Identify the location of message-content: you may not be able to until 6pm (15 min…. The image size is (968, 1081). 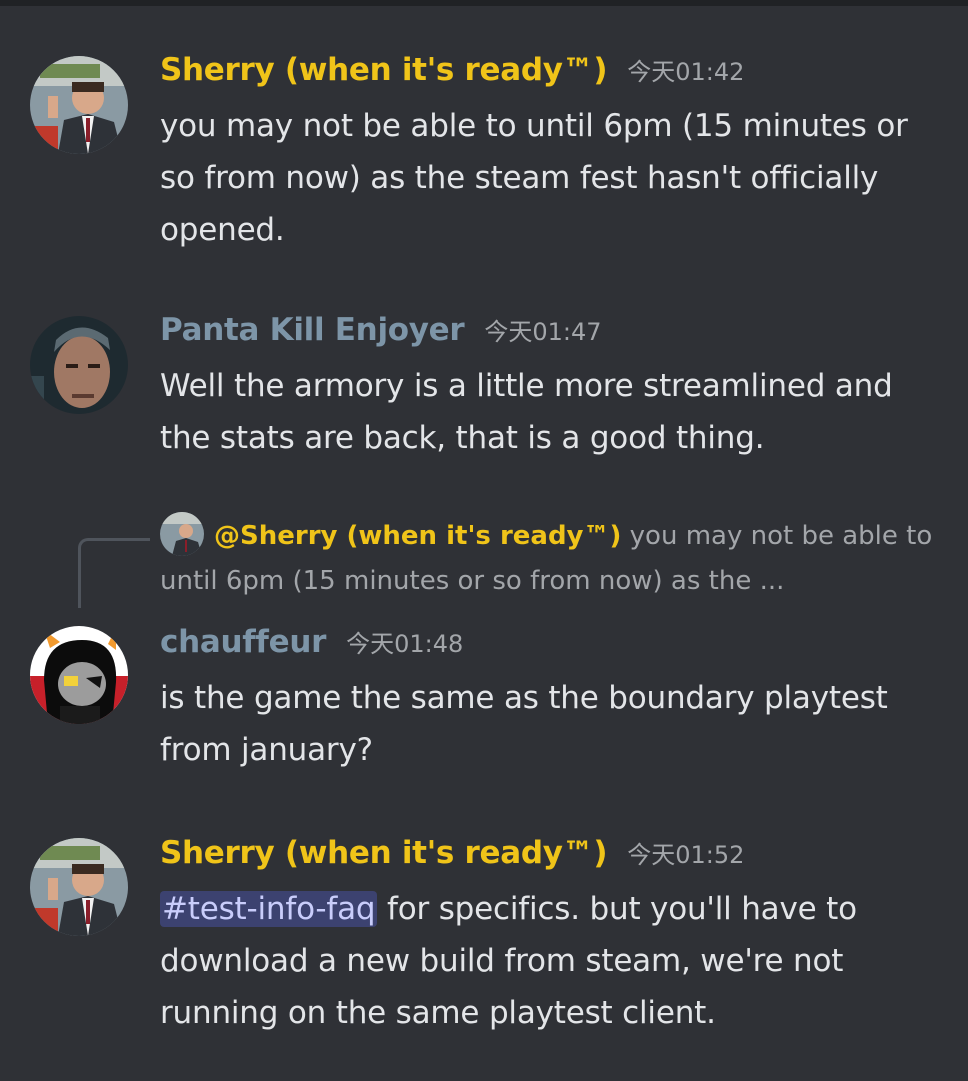
(534, 178).